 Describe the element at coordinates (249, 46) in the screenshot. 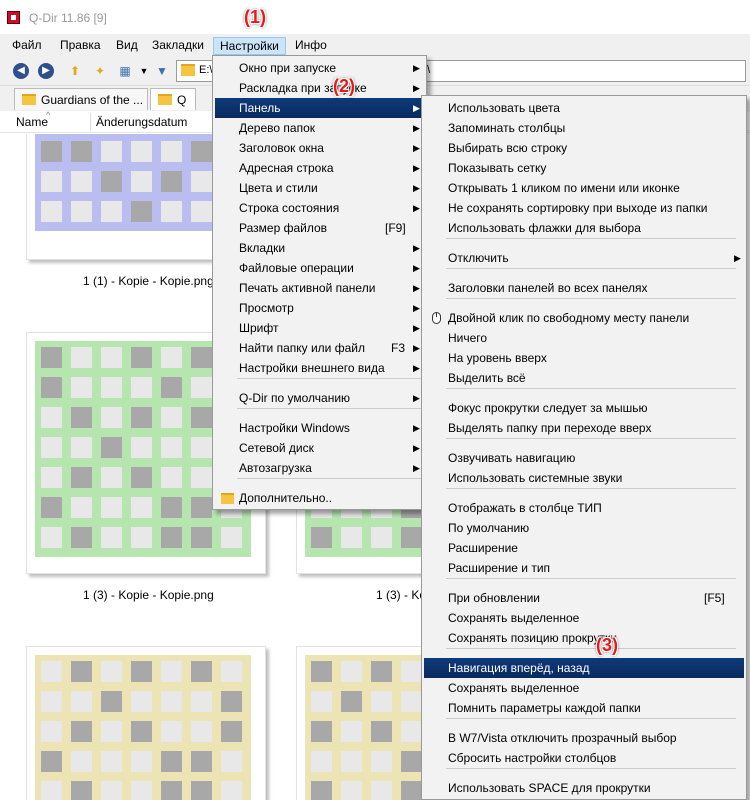

I see `menu-settings: Настройки` at that location.